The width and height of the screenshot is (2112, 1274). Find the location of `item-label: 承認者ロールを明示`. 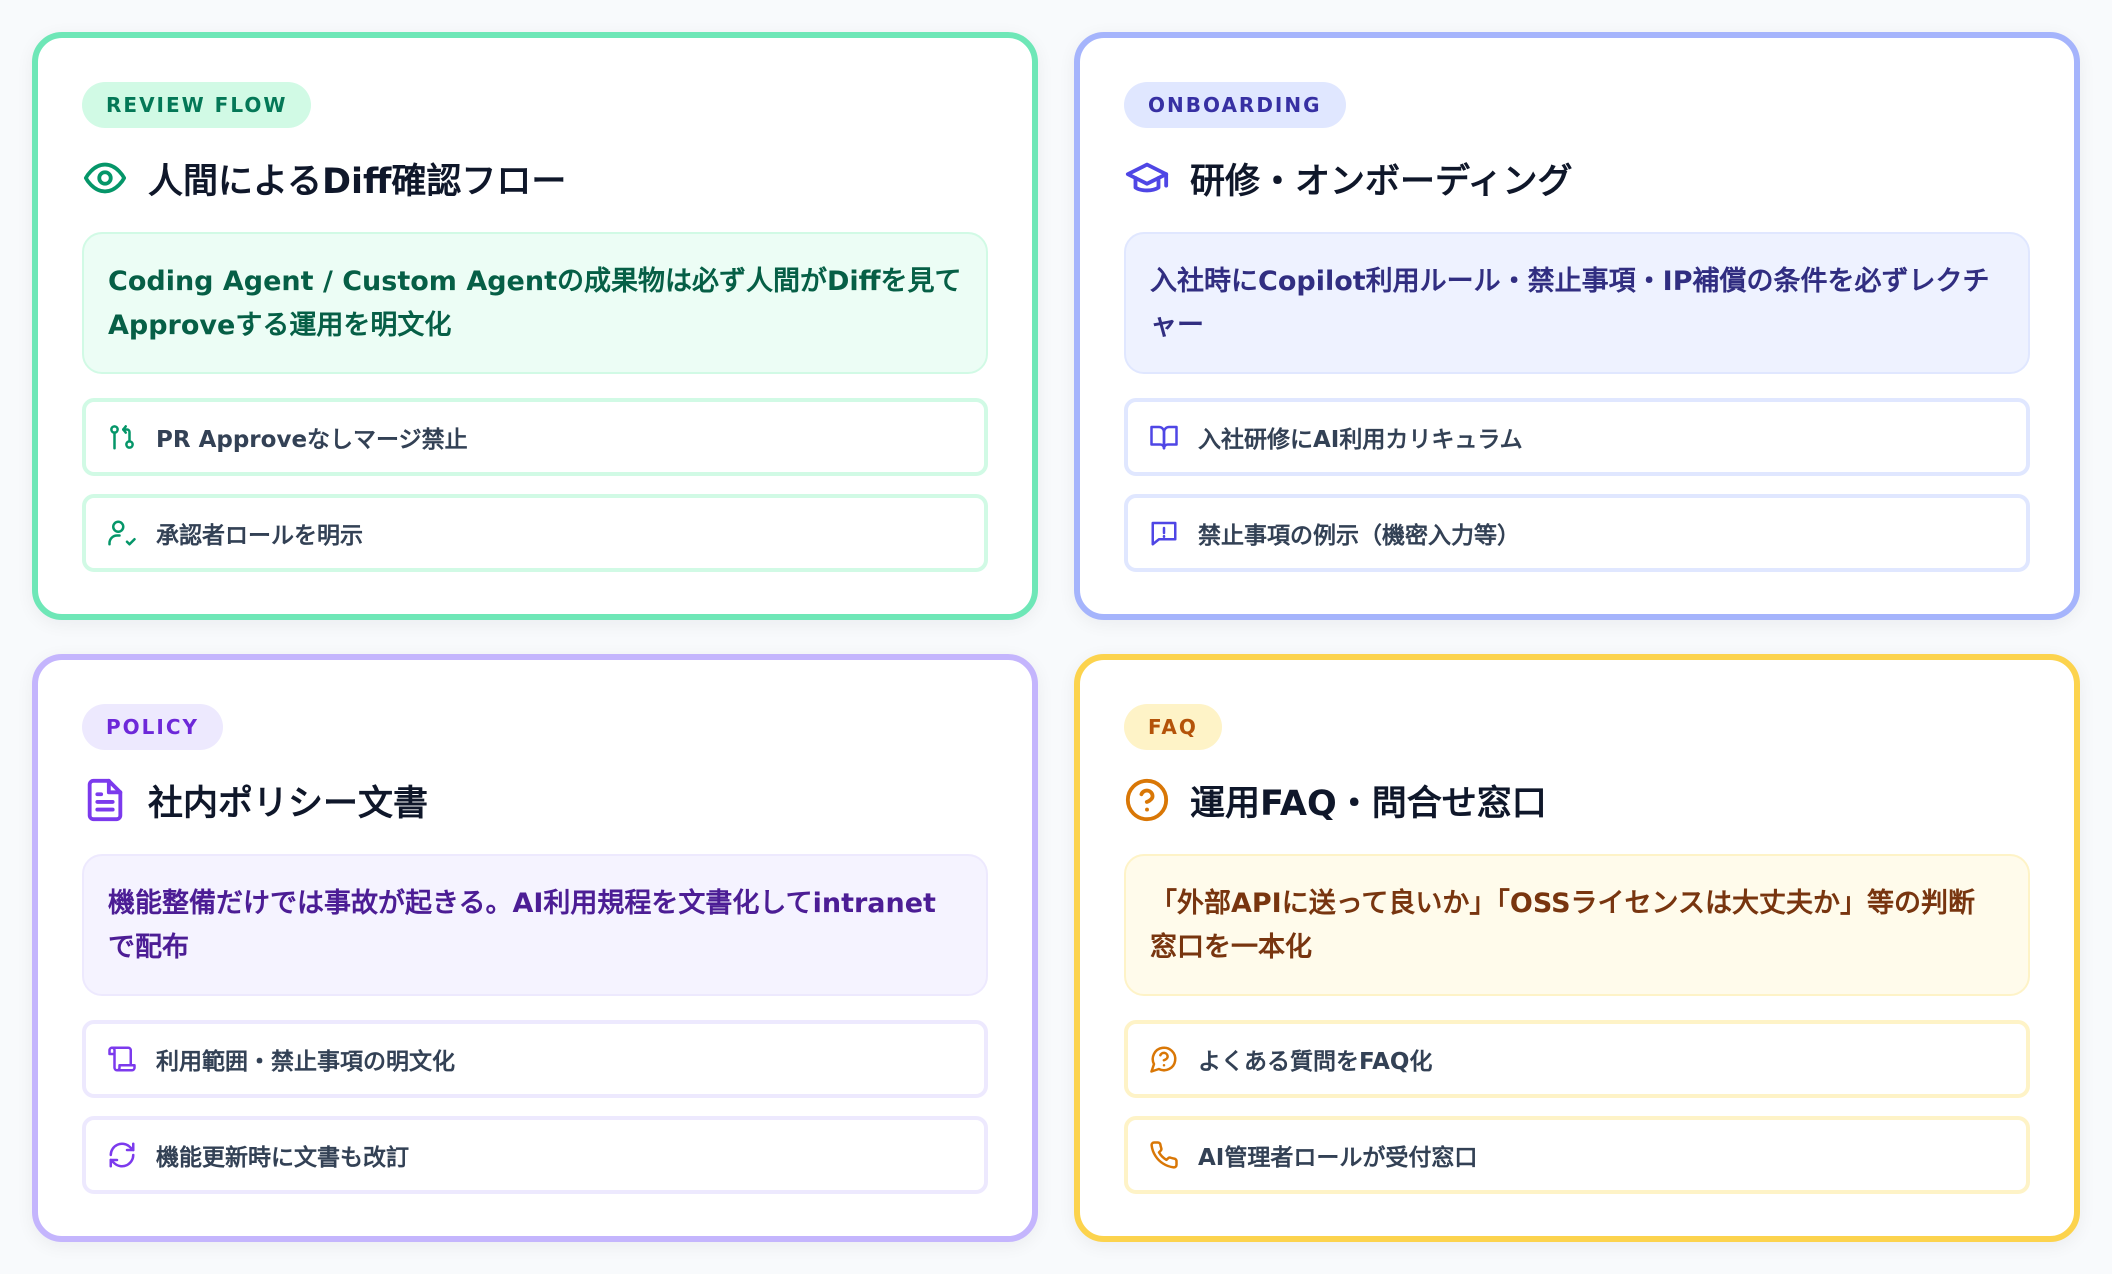

item-label: 承認者ロールを明示 is located at coordinates (259, 536).